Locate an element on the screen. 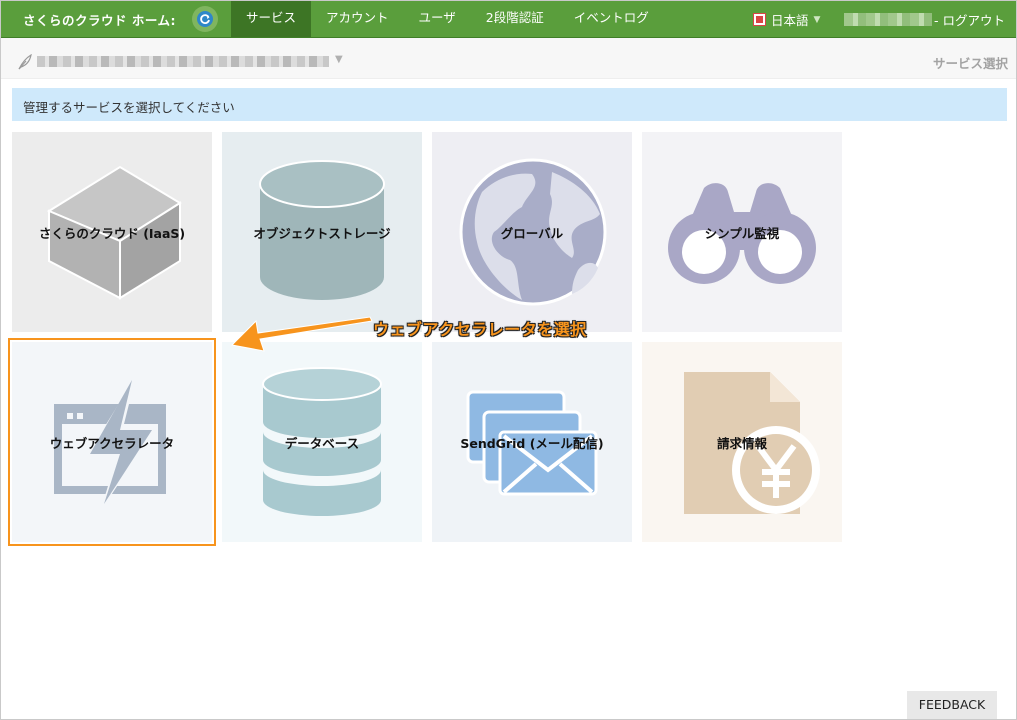  redacted-username is located at coordinates (888, 19).